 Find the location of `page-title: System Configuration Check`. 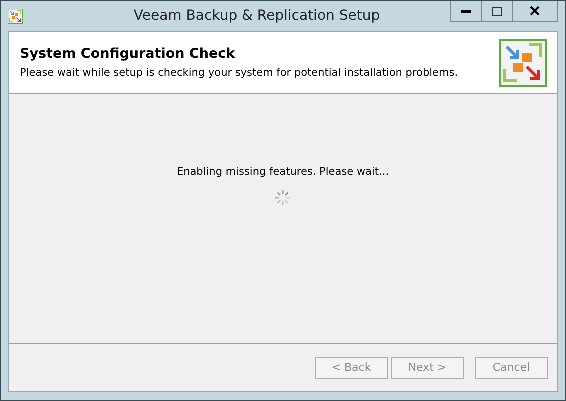

page-title: System Configuration Check is located at coordinates (128, 54).